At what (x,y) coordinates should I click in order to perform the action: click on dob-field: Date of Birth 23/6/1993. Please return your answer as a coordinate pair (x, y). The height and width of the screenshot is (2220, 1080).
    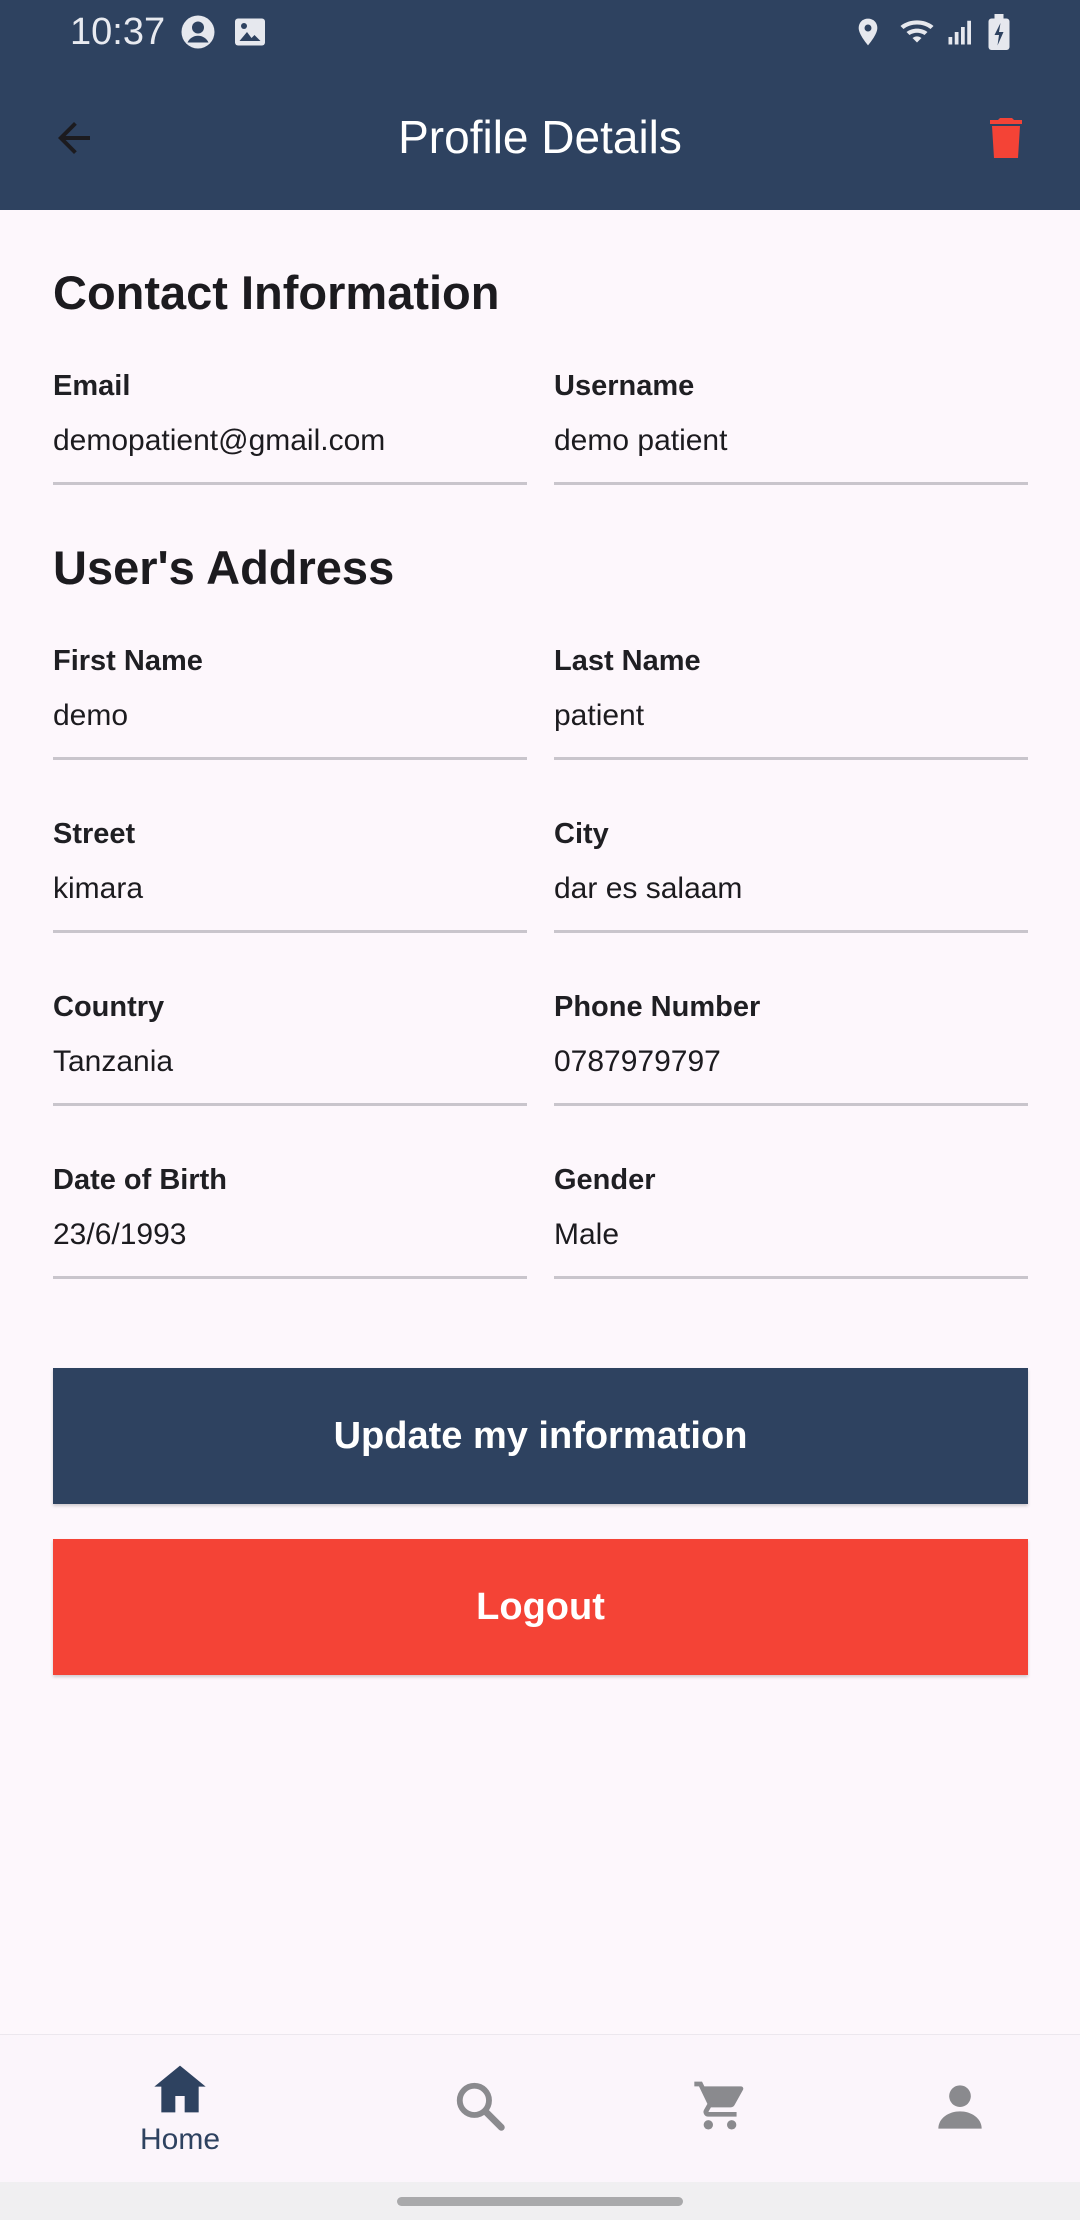
    Looking at the image, I should click on (290, 1224).